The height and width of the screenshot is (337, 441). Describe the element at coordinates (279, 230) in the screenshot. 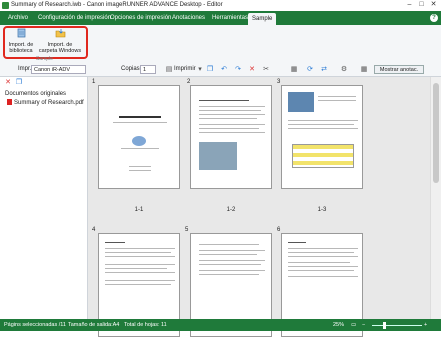

I see `page-number: 6` at that location.